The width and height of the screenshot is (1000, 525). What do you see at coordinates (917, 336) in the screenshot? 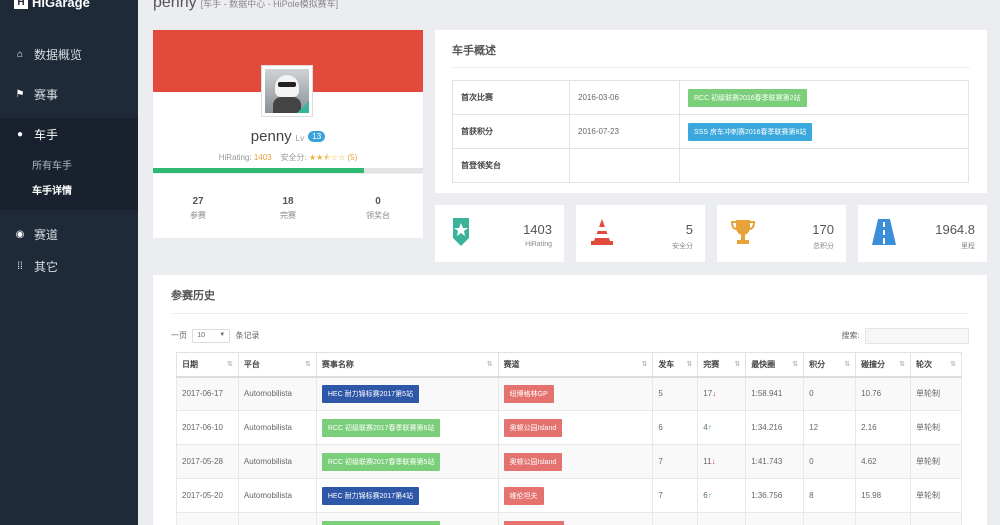
I see `search-input` at bounding box center [917, 336].